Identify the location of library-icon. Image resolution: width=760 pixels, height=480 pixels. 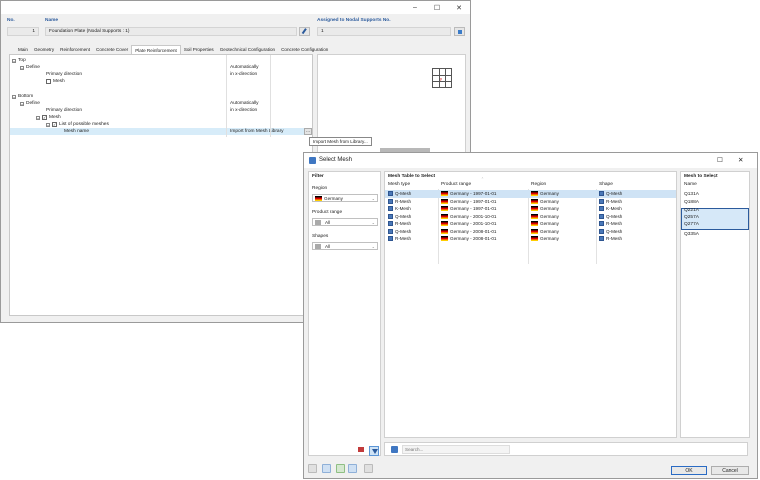
(368, 468).